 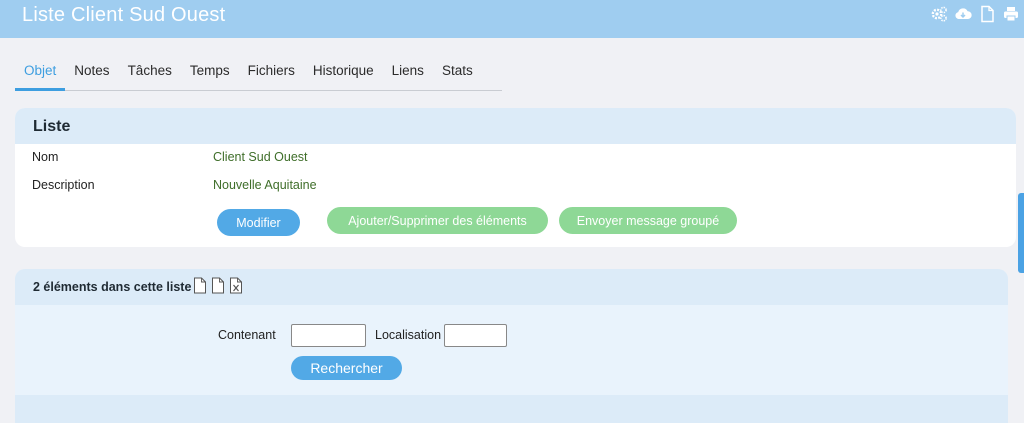 I want to click on elements-count-title: 2 éléments dans cette liste, so click(x=112, y=287).